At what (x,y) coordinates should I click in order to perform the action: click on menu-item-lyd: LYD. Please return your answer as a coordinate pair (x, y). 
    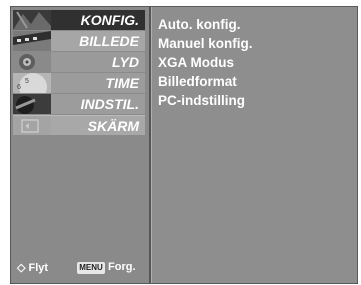
    Looking at the image, I should click on (79, 62).